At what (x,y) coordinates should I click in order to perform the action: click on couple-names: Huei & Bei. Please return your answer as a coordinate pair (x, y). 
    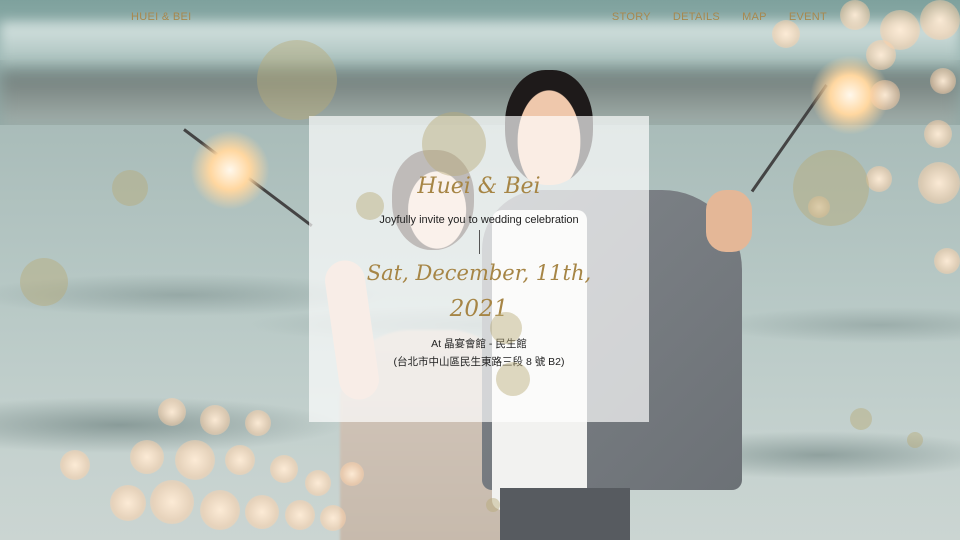
    Looking at the image, I should click on (479, 186).